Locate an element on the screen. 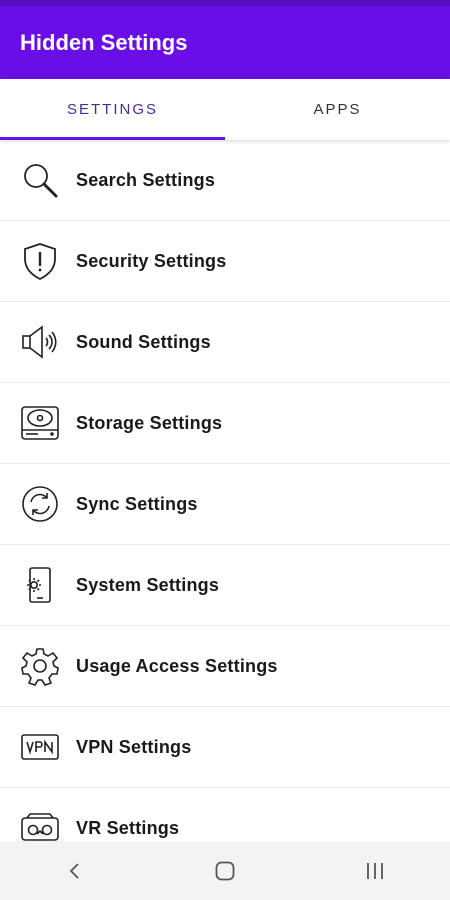 Image resolution: width=450 pixels, height=900 pixels. app-bar: Hidden Settings is located at coordinates (225, 42).